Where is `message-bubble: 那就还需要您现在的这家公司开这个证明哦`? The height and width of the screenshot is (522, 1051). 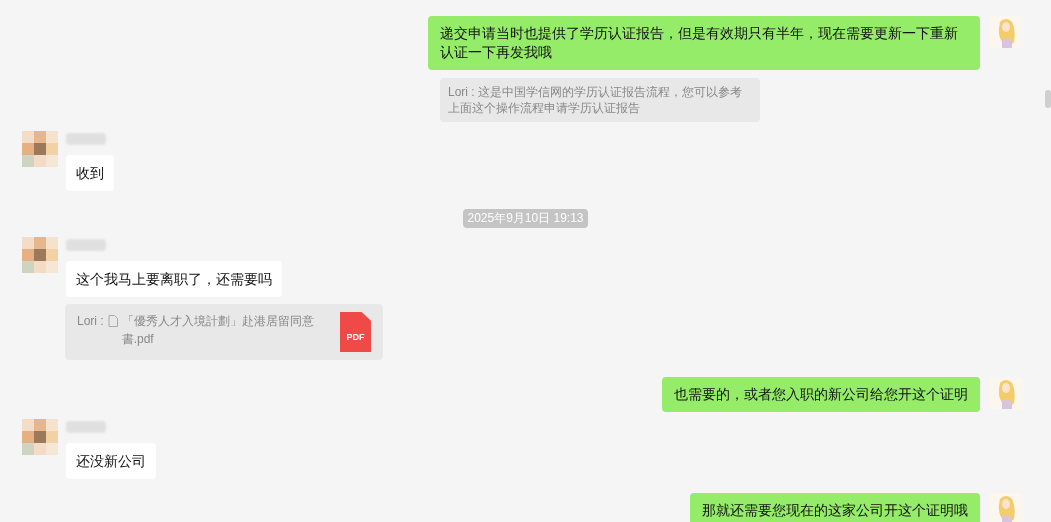 message-bubble: 那就还需要您现在的这家公司开这个证明哦 is located at coordinates (835, 507).